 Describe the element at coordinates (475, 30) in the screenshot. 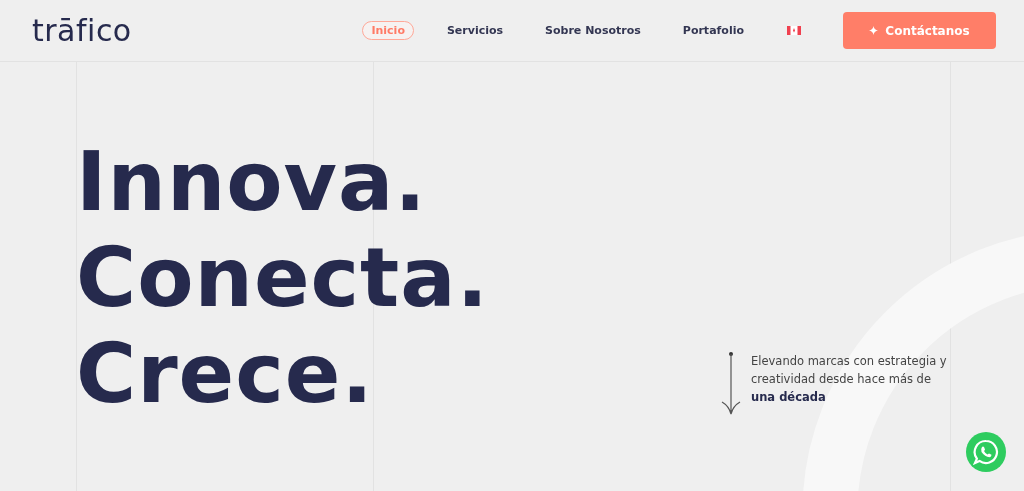

I see `nav-link: Servicios` at that location.